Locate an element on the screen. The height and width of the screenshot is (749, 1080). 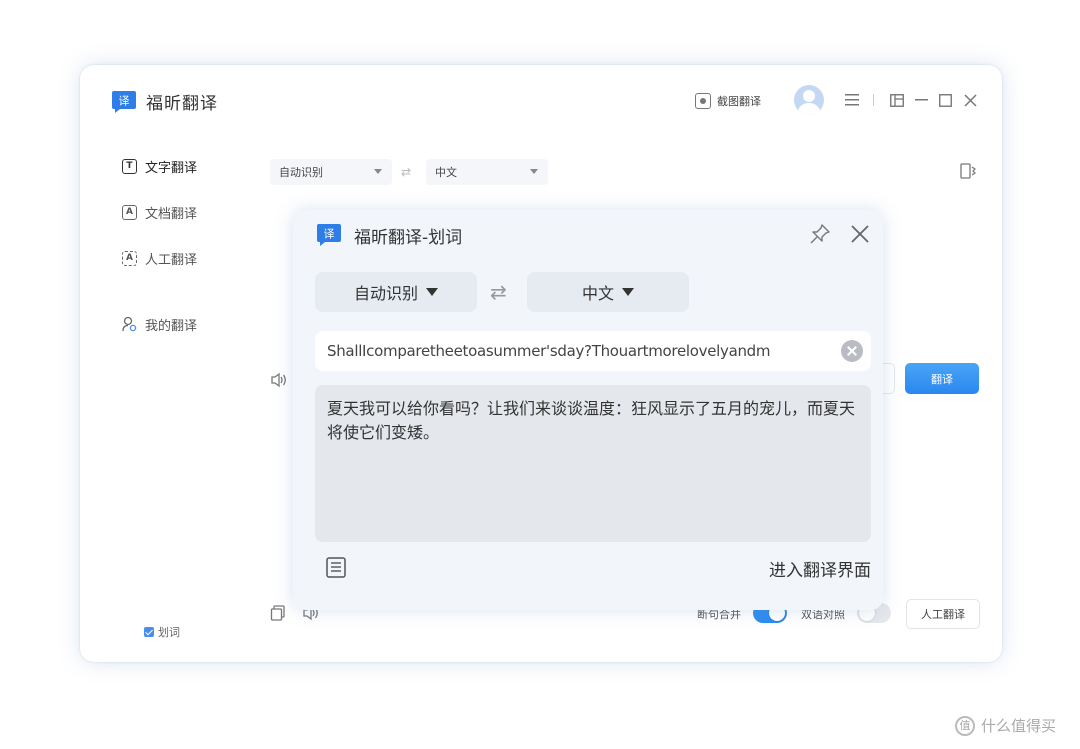
popup-target-language-value: 中文 is located at coordinates (597, 293).